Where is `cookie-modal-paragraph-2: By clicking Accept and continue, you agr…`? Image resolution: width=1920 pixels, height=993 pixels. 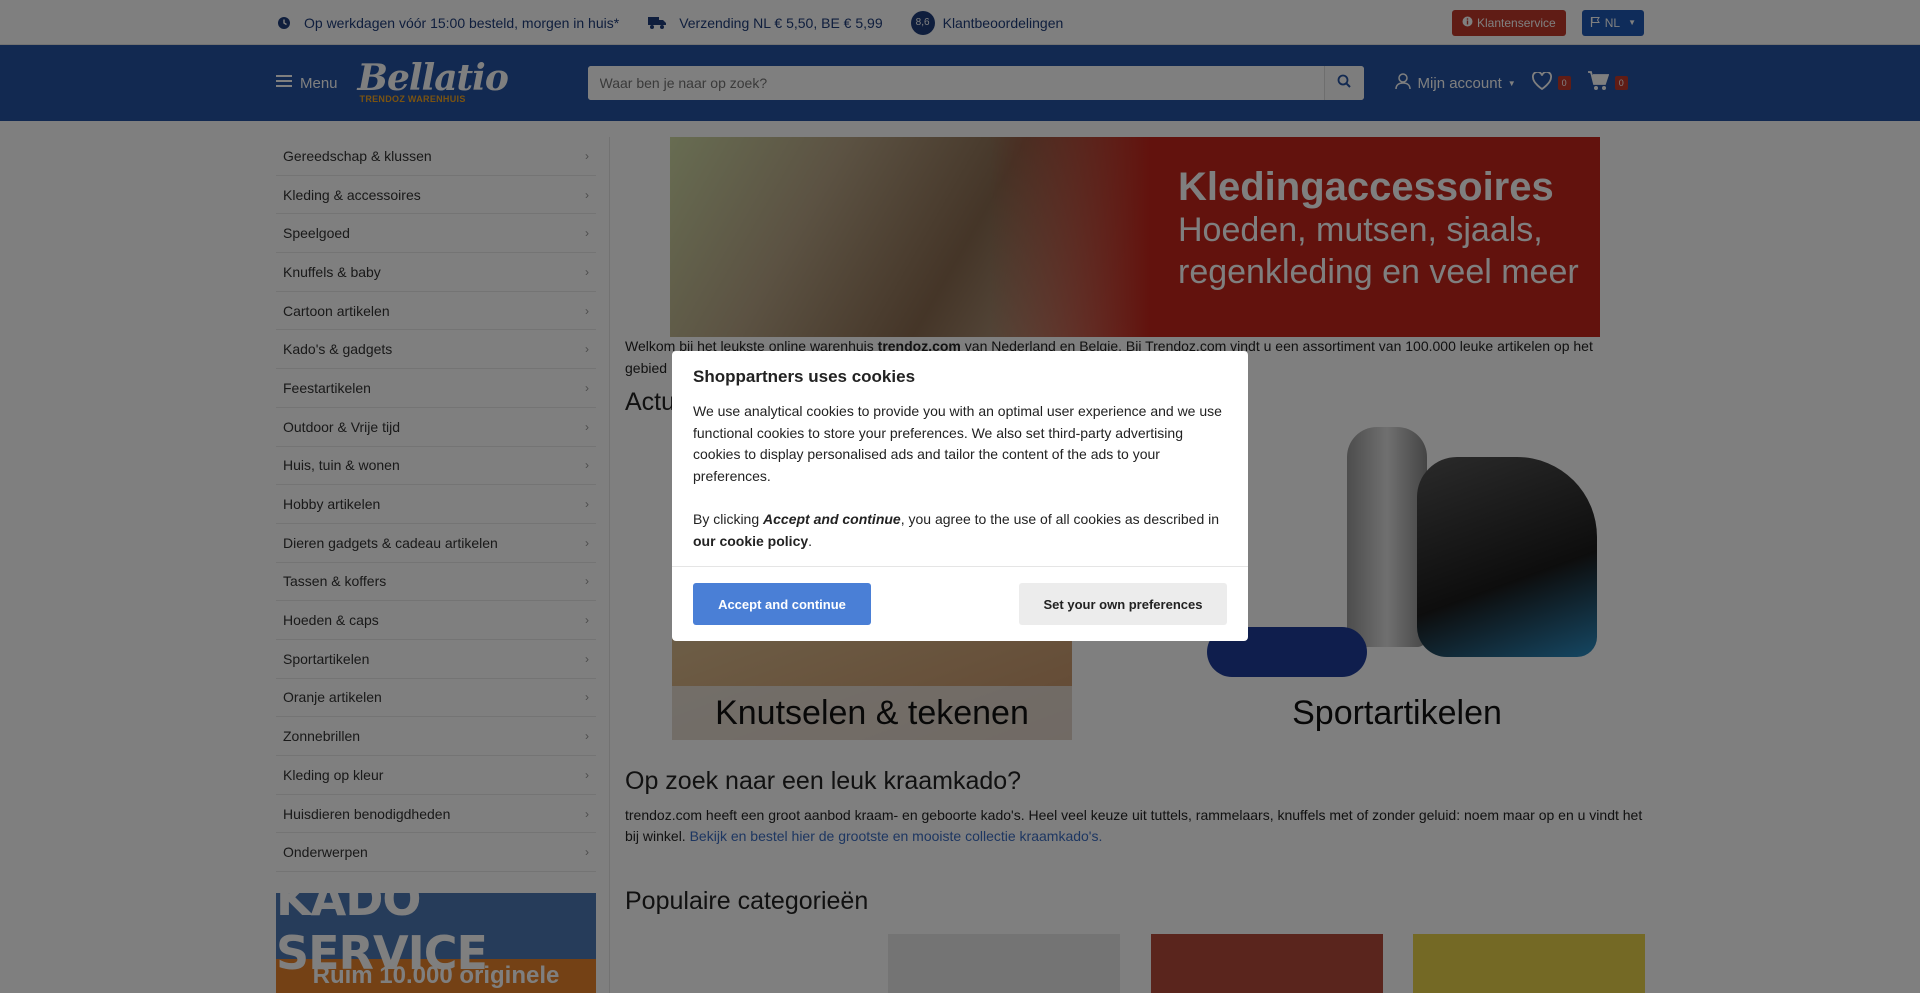
cookie-modal-paragraph-2: By clicking Accept and continue, you agr… is located at coordinates (956, 530).